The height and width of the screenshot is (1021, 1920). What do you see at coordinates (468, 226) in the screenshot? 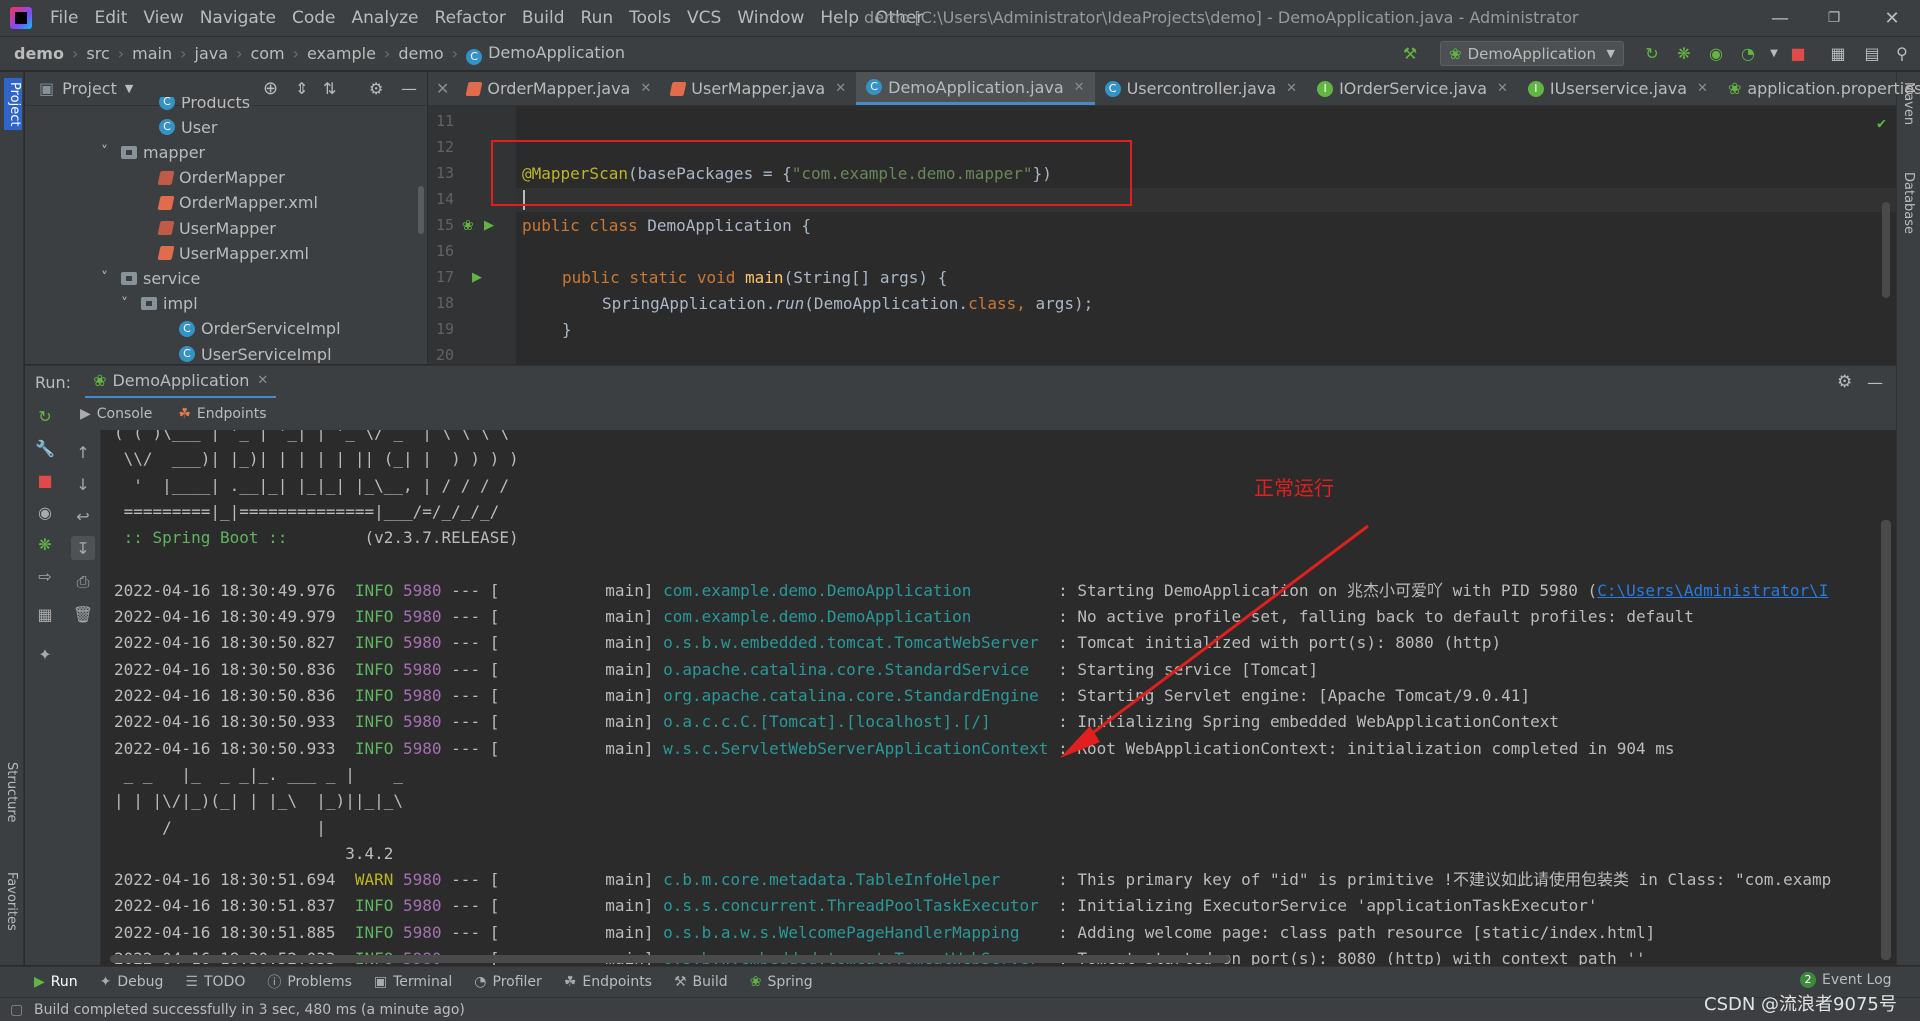
I see `spring-bean-gutter-icon: ❀` at bounding box center [468, 226].